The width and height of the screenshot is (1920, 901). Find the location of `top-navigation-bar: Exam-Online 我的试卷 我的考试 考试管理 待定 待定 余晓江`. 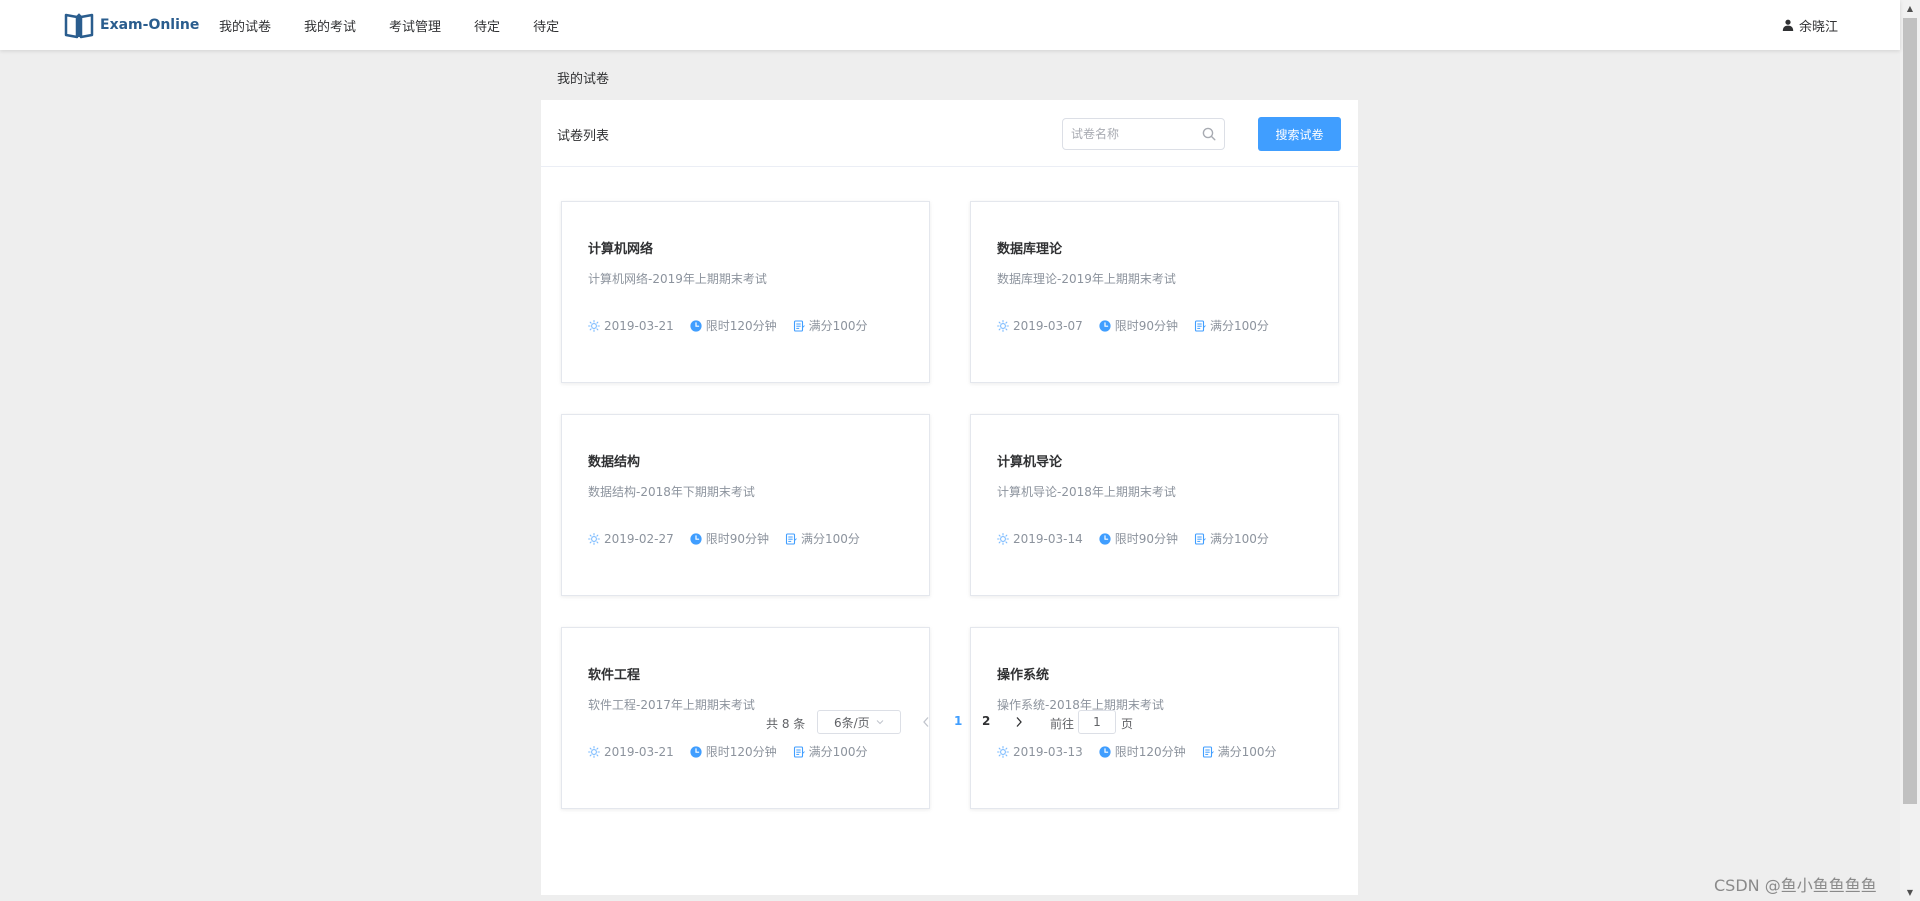

top-navigation-bar: Exam-Online 我的试卷 我的考试 考试管理 待定 待定 余晓江 is located at coordinates (950, 25).